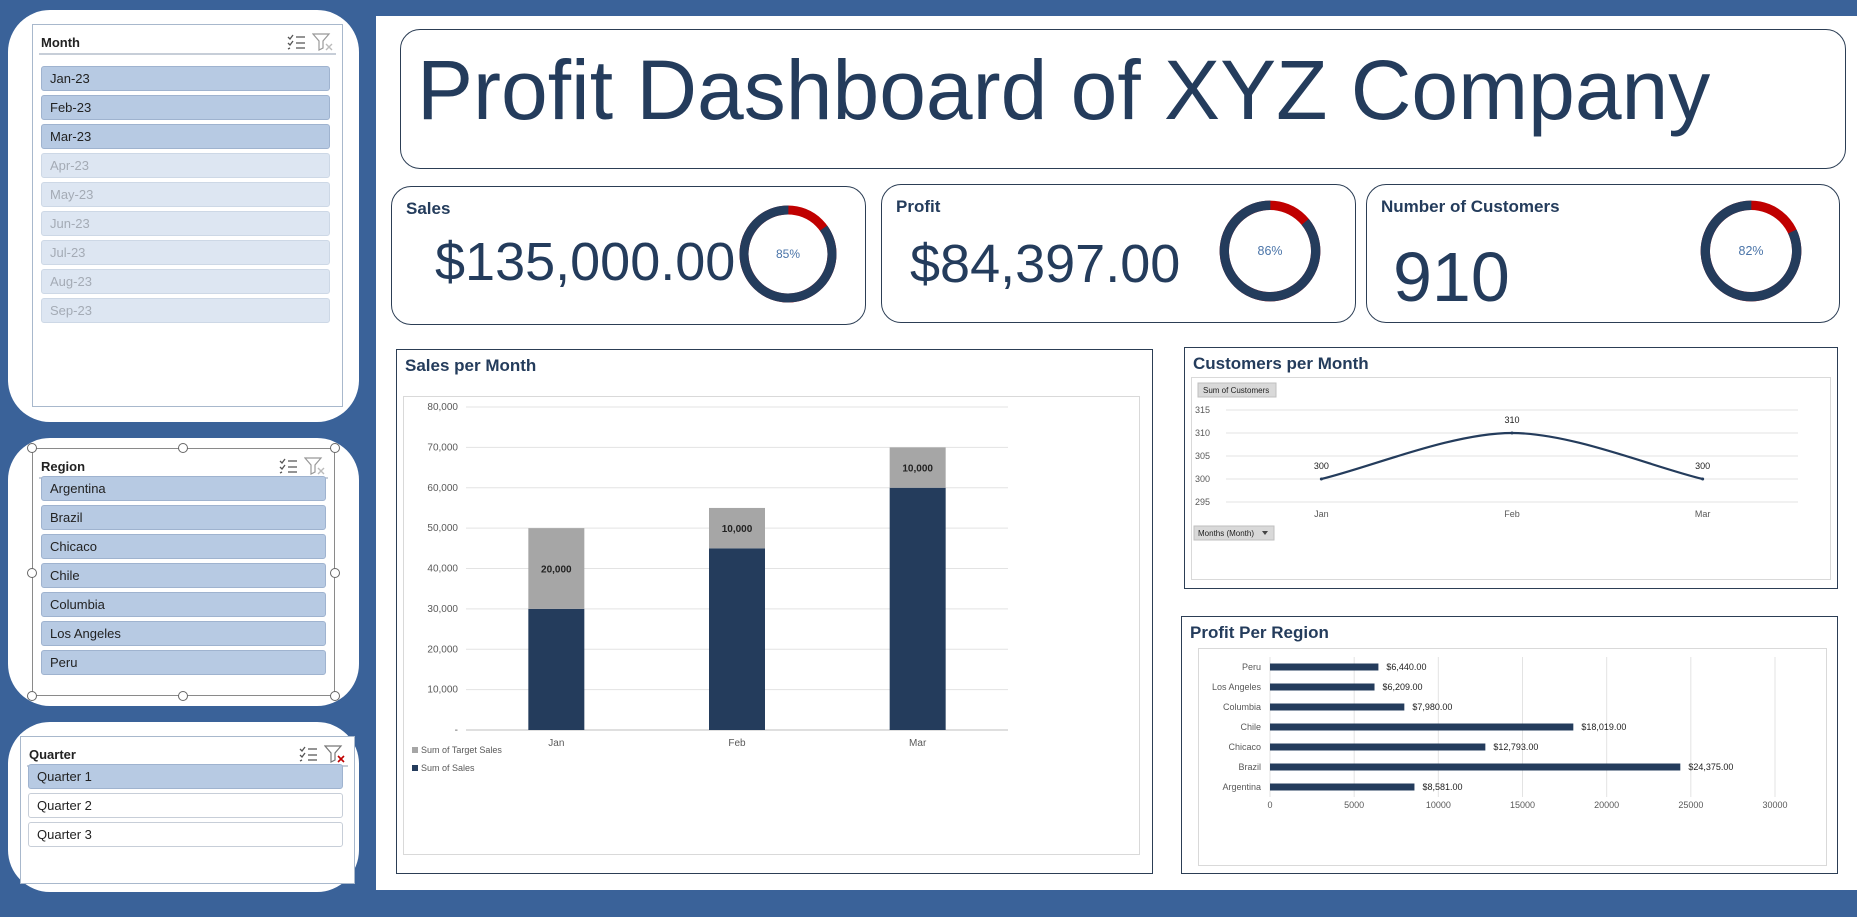  What do you see at coordinates (1606, 805) in the screenshot?
I see `x-tick-label: 20000` at bounding box center [1606, 805].